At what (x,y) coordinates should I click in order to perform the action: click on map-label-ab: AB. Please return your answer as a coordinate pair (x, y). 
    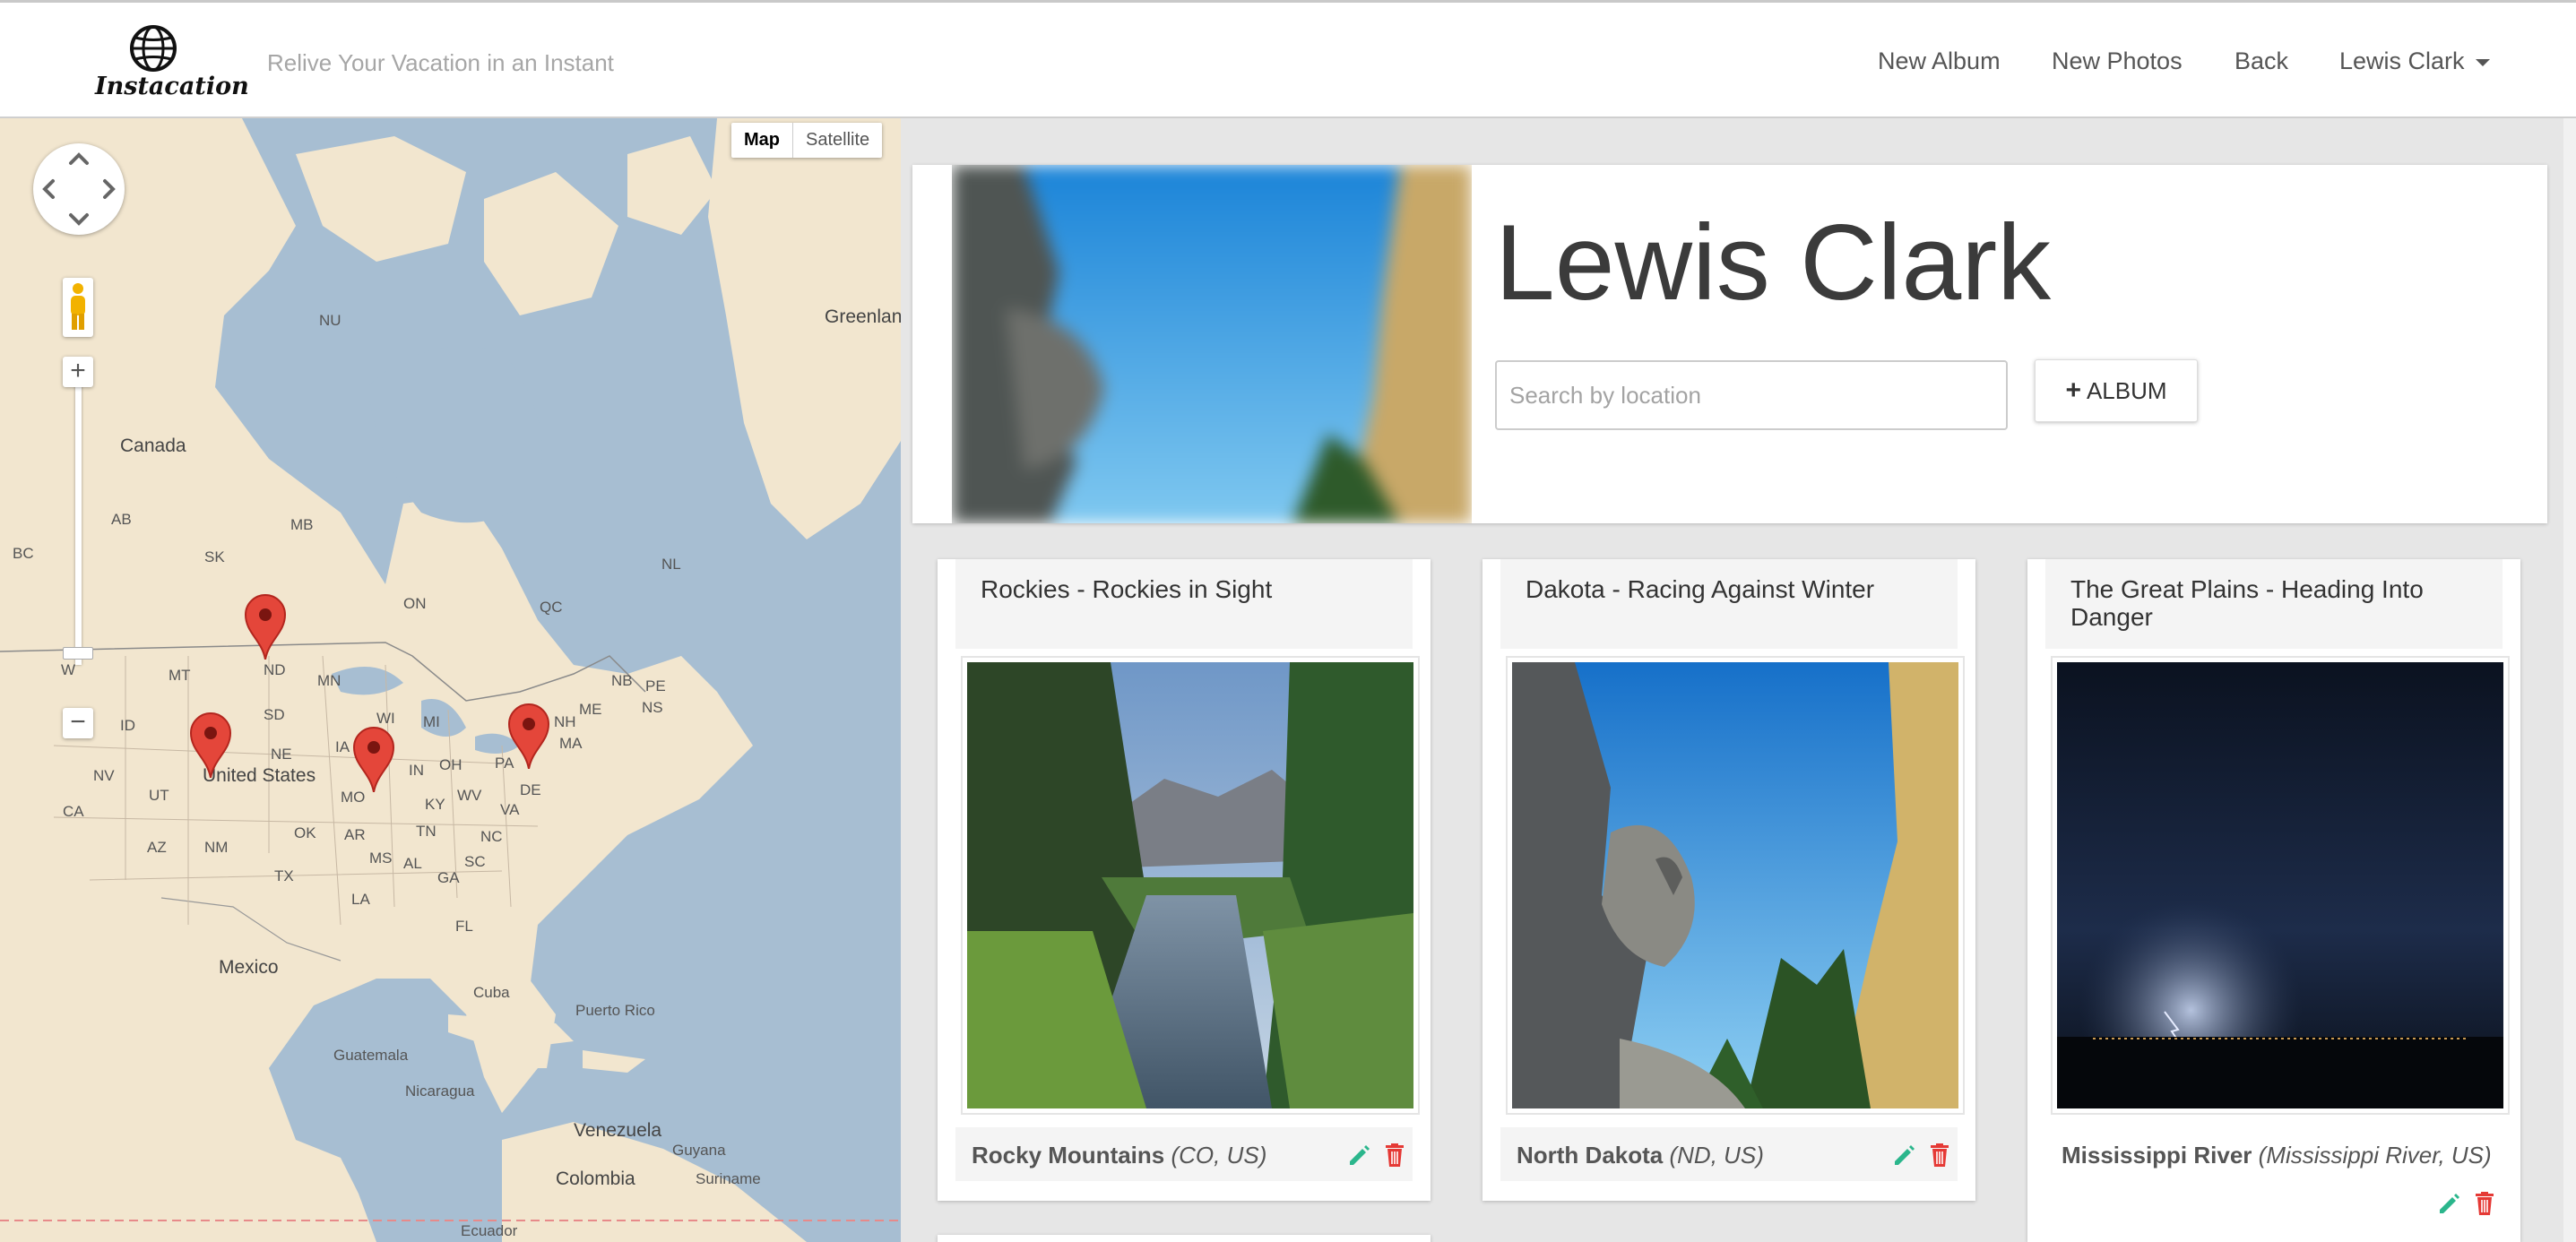
    Looking at the image, I should click on (121, 519).